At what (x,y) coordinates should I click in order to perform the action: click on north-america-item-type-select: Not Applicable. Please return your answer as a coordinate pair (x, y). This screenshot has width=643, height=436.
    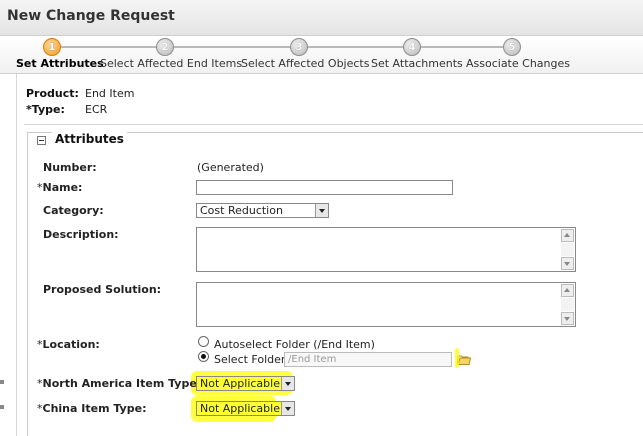
    Looking at the image, I should click on (245, 383).